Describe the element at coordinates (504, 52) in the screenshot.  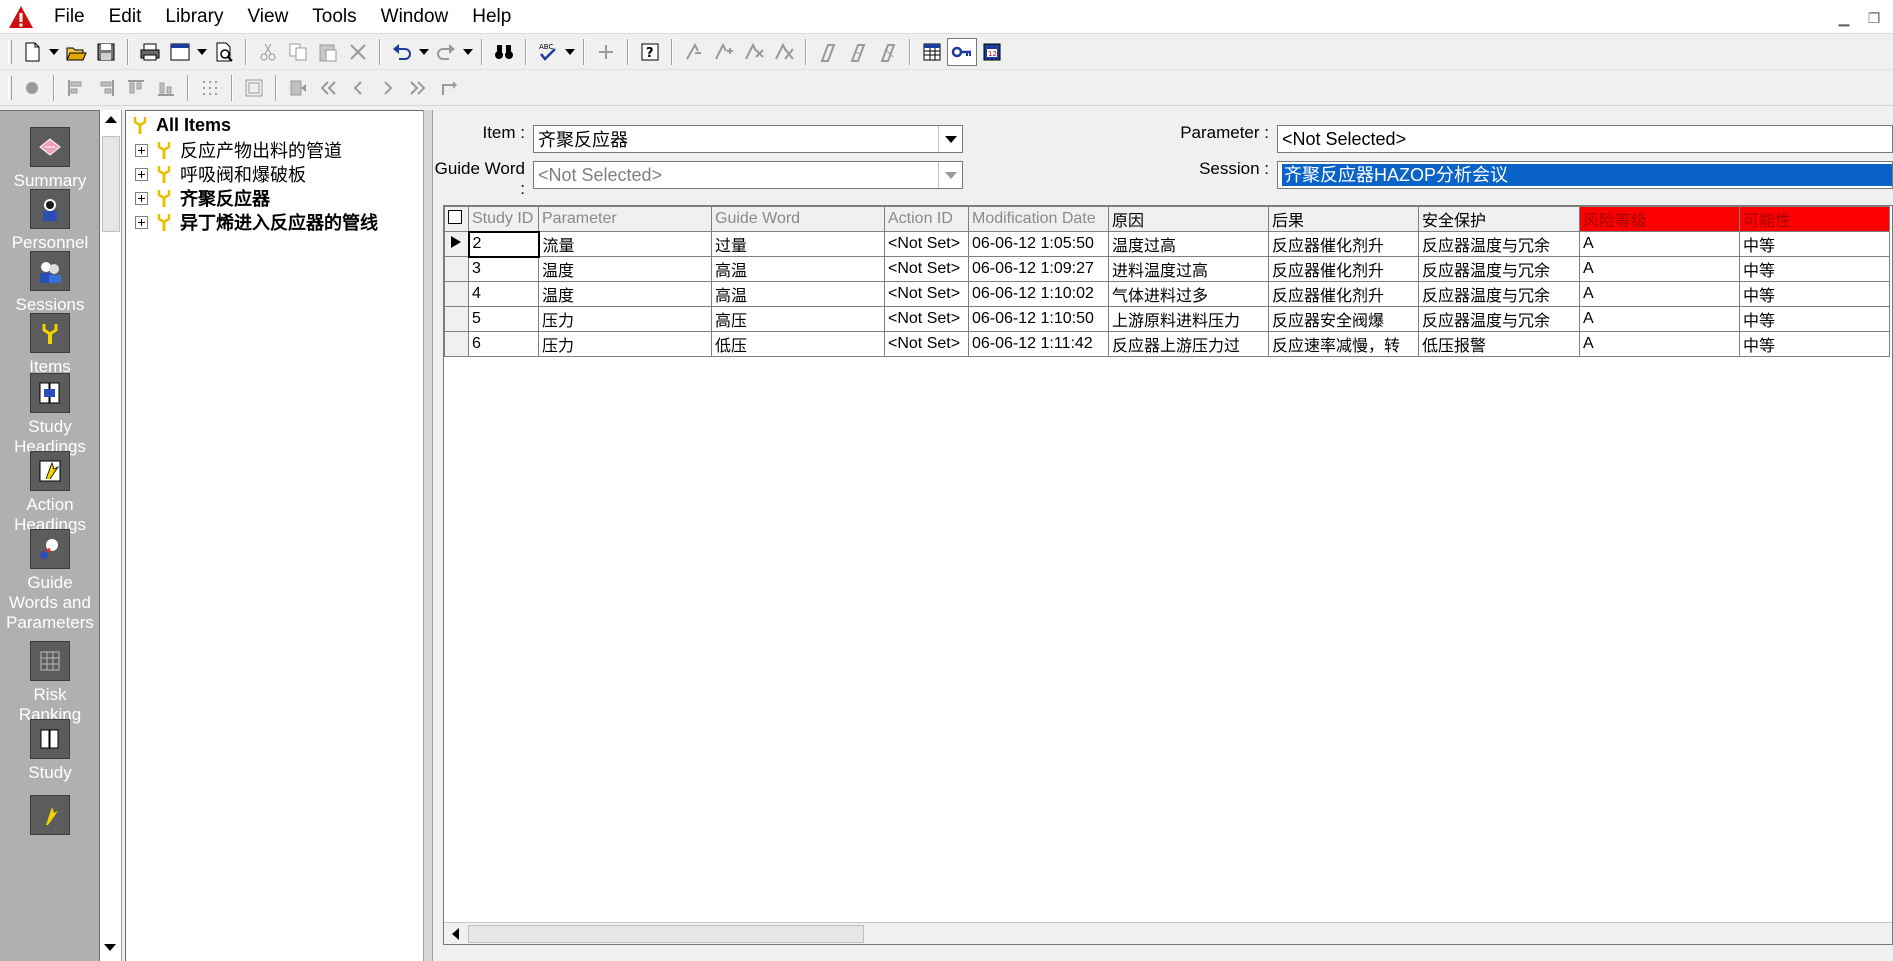
I see `find-binoculars-icon` at that location.